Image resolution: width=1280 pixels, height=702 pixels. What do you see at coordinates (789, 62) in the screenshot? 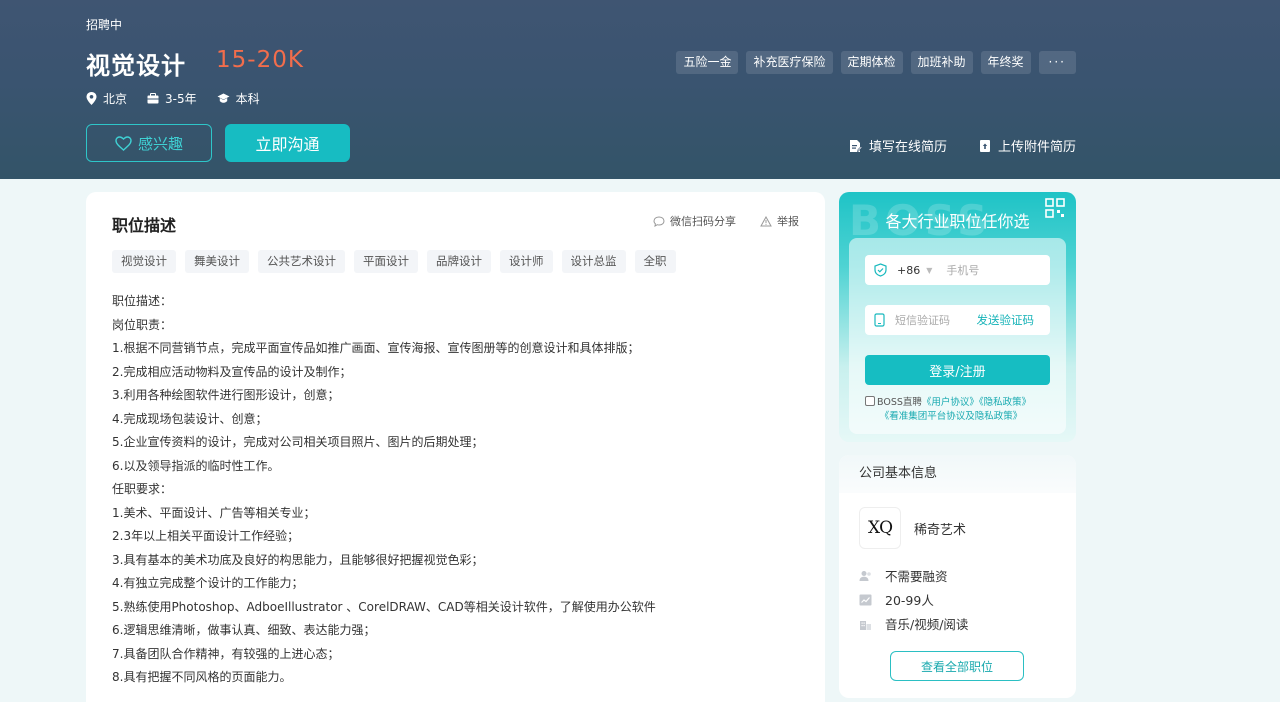
I see `benefit-tag: 补充医疗保险` at bounding box center [789, 62].